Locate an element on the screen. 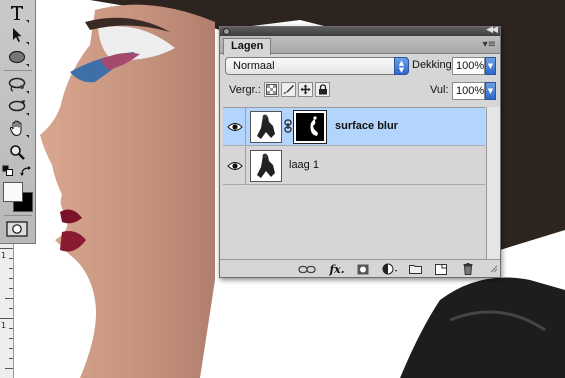 Image resolution: width=565 pixels, height=378 pixels. adjustment-layer-icon is located at coordinates (390, 269).